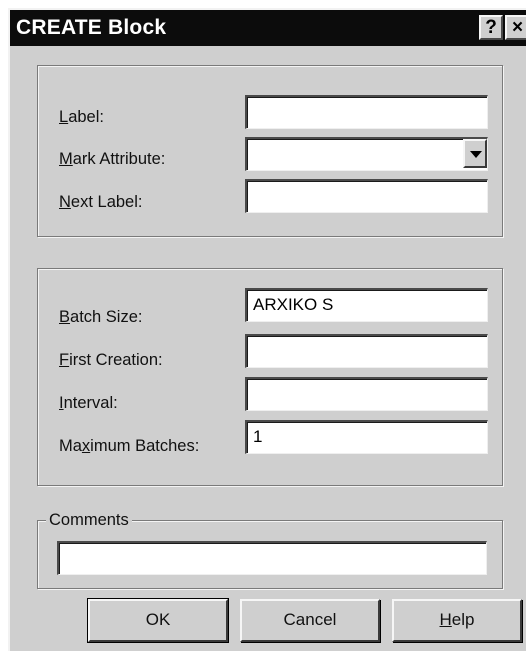 Image resolution: width=526 pixels, height=651 pixels. I want to click on cancel-button: Cancel, so click(310, 620).